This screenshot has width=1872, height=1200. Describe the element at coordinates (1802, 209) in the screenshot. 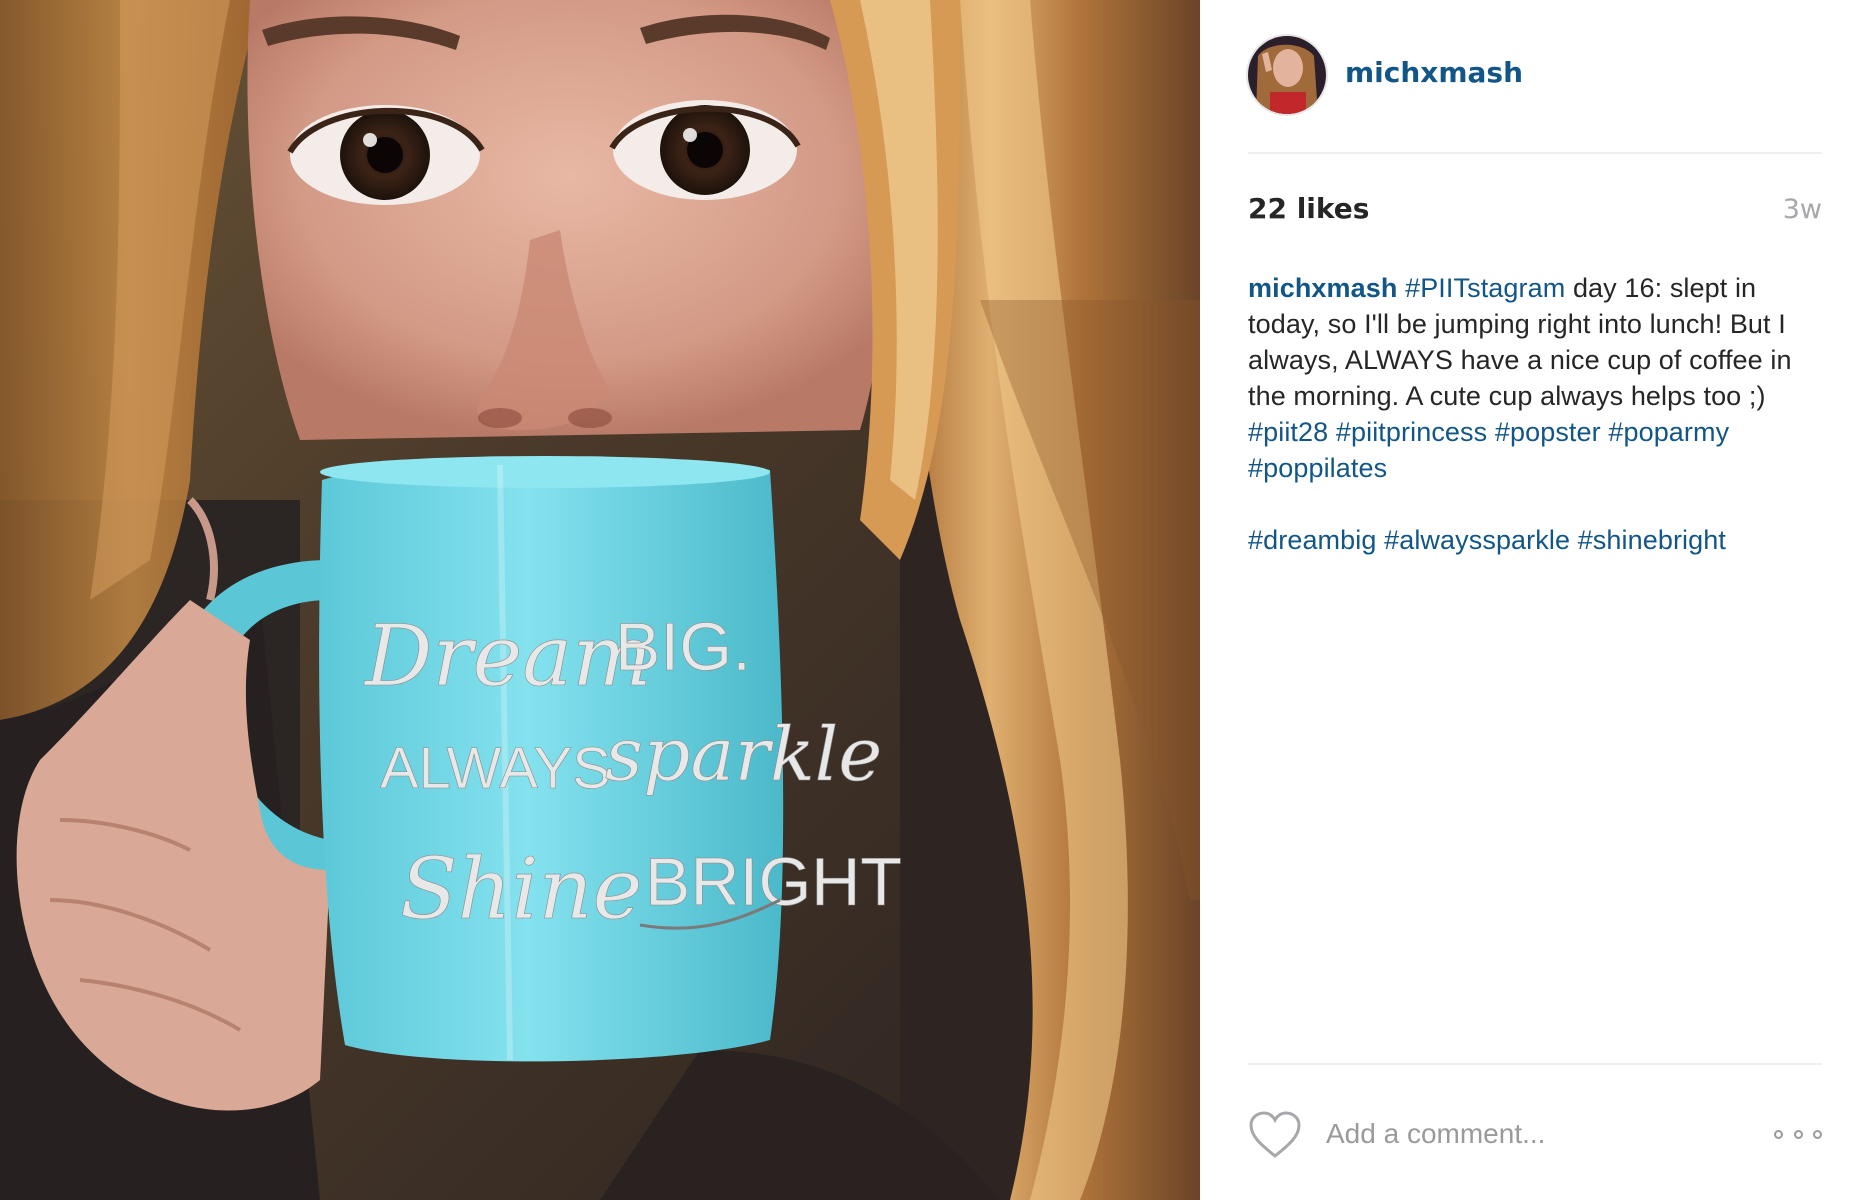

I see `post-timestamp: 3w` at that location.